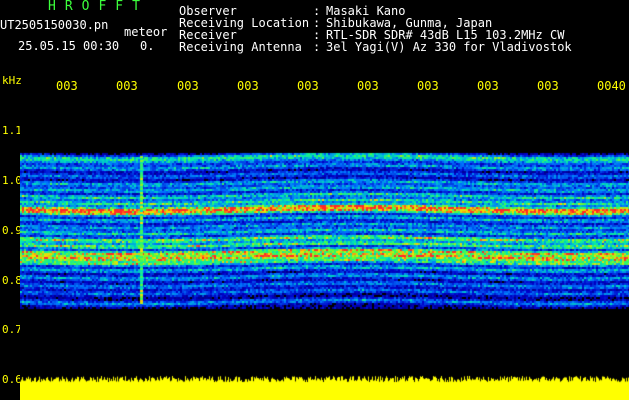 The width and height of the screenshot is (629, 400). What do you see at coordinates (146, 32) in the screenshot?
I see `meteor-label: meteor` at bounding box center [146, 32].